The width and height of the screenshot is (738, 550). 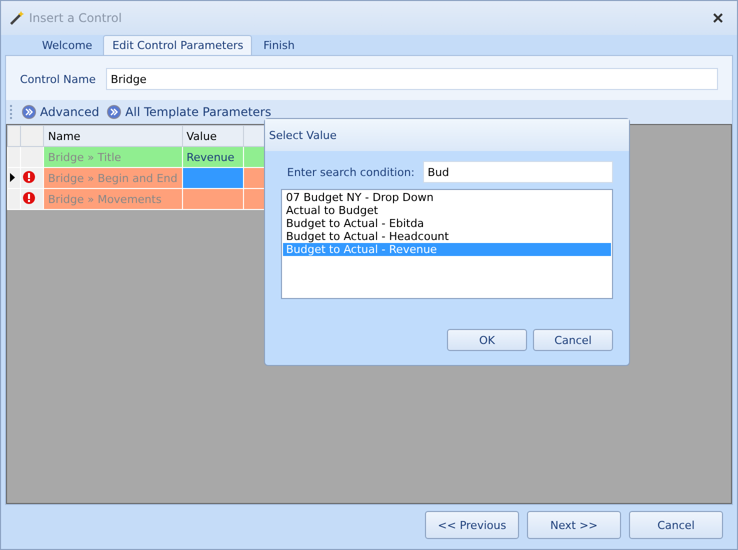 What do you see at coordinates (573, 340) in the screenshot?
I see `dialog-button: Cancel` at bounding box center [573, 340].